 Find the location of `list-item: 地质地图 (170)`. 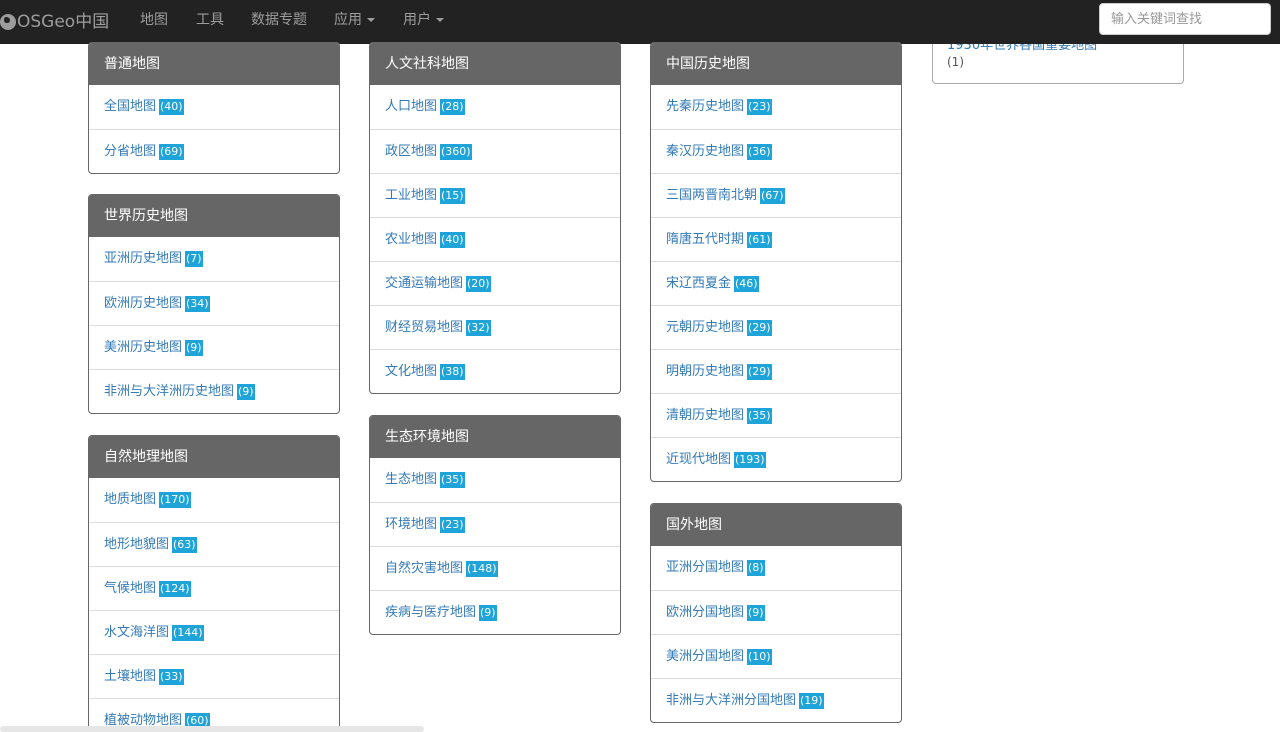

list-item: 地质地图 (170) is located at coordinates (214, 500).